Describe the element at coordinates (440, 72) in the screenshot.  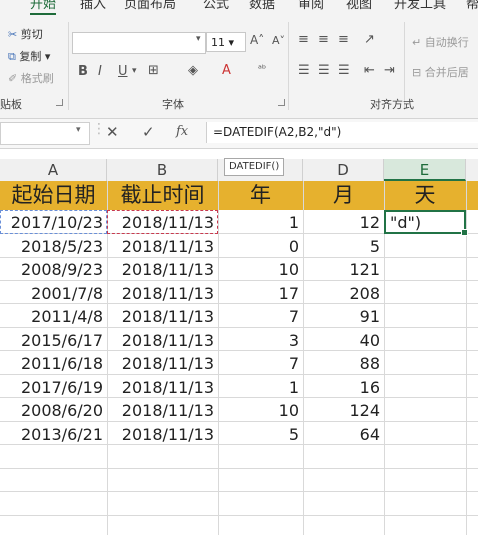
I see `merge-center-button: ⊟ 合并后居` at that location.